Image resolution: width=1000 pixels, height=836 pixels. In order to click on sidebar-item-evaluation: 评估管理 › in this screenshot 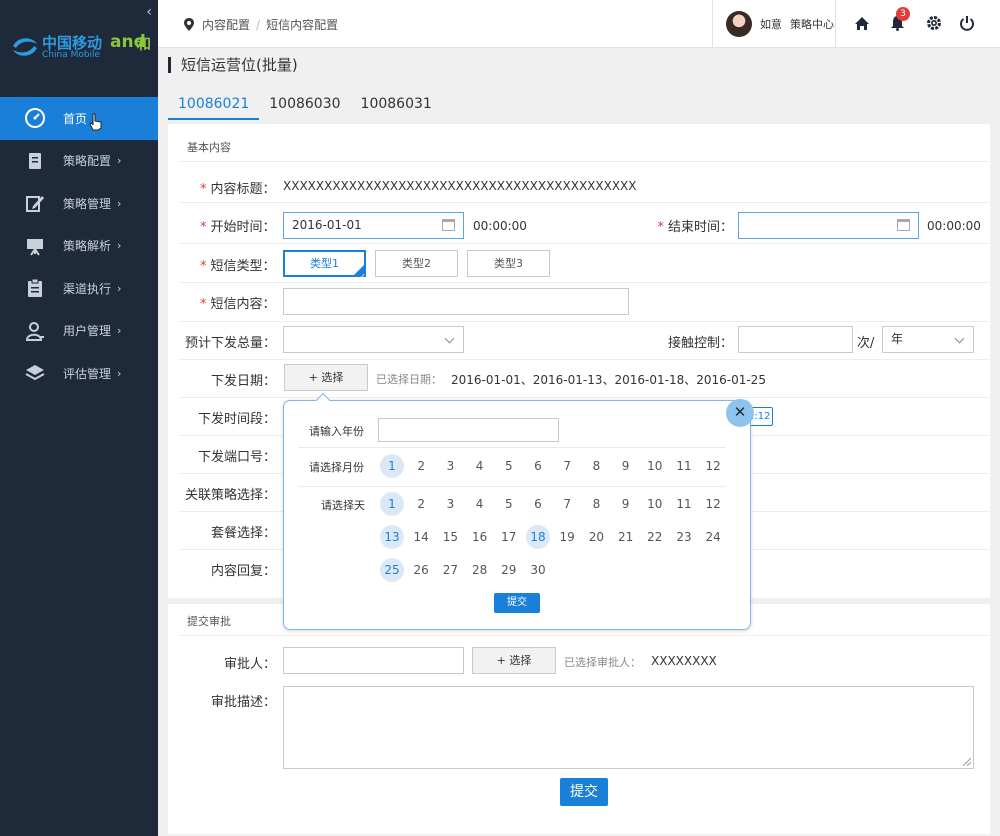, I will do `click(79, 373)`.